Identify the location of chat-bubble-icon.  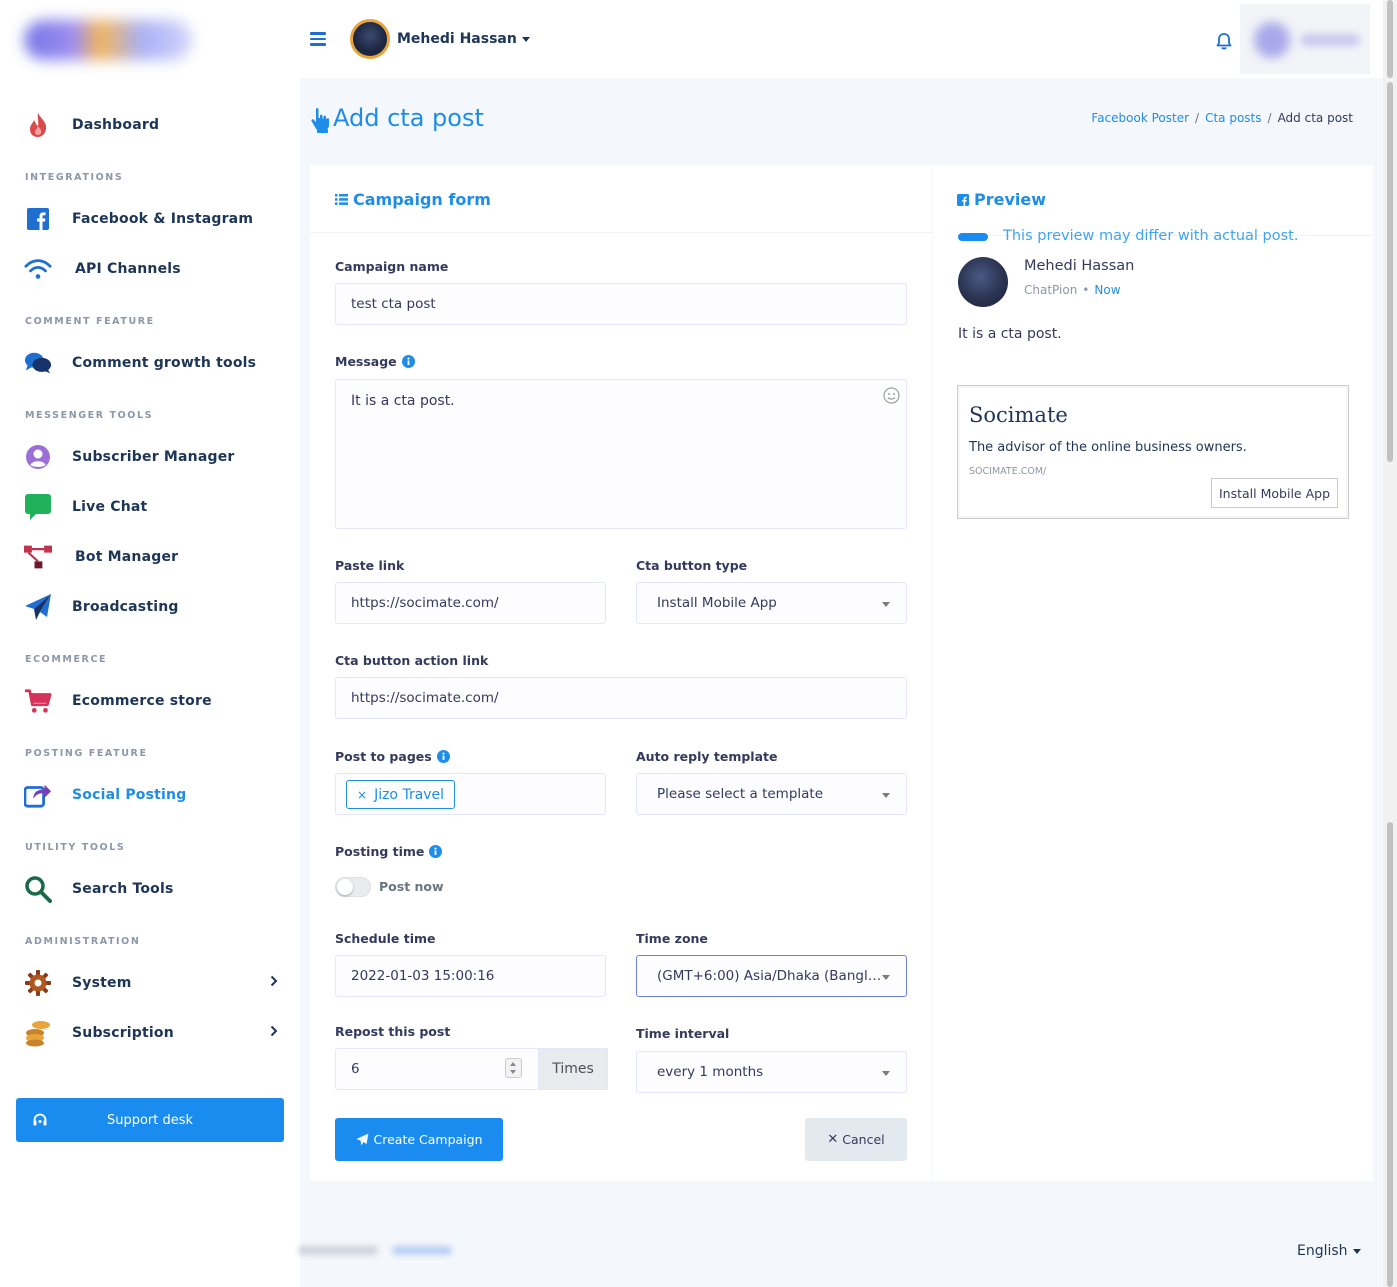
(38, 507).